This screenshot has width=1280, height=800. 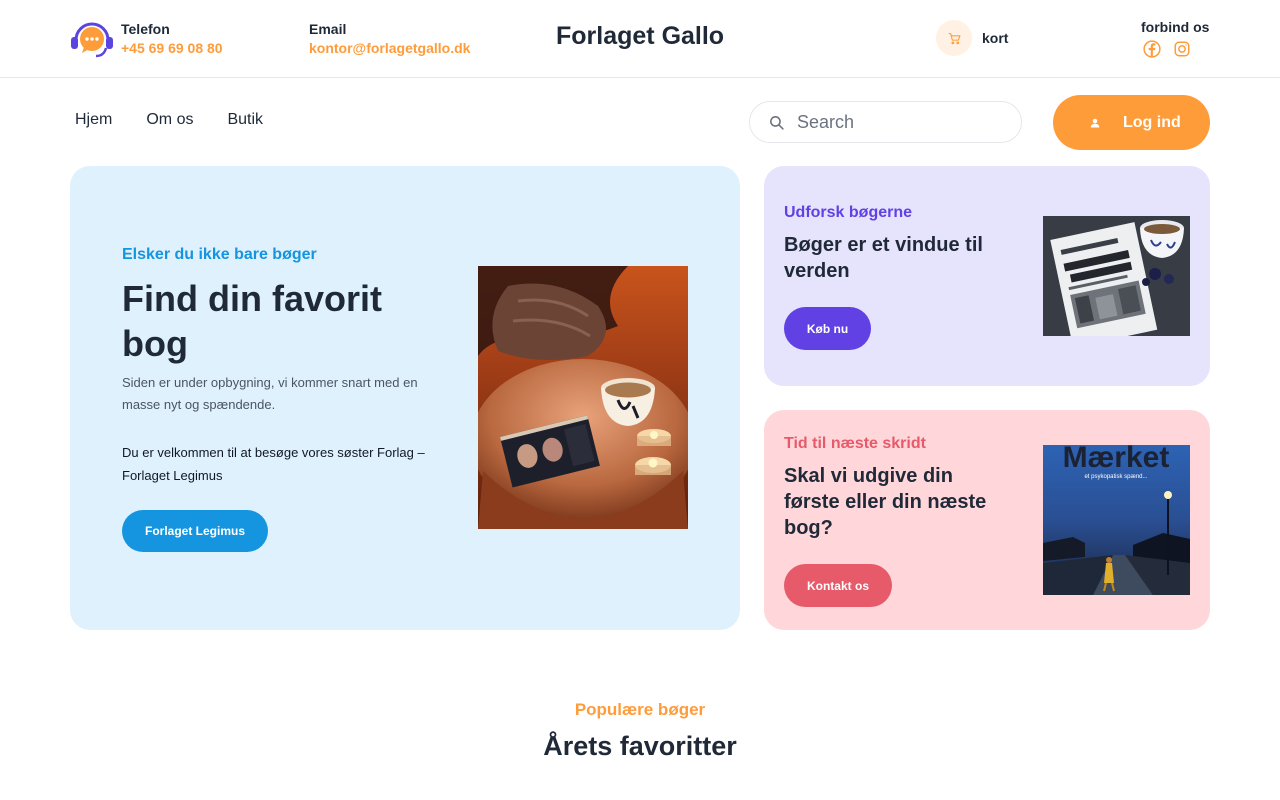 I want to click on instagram-icon, so click(x=1182, y=49).